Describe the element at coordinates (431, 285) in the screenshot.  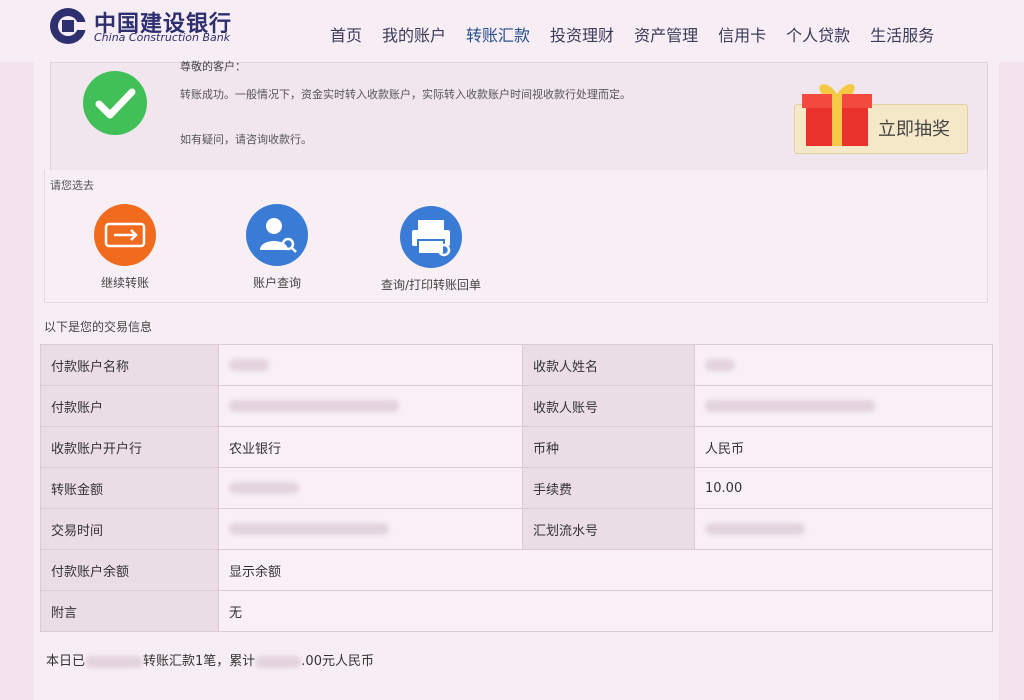
I see `print-receipt-label: 查询/打印转账回单` at that location.